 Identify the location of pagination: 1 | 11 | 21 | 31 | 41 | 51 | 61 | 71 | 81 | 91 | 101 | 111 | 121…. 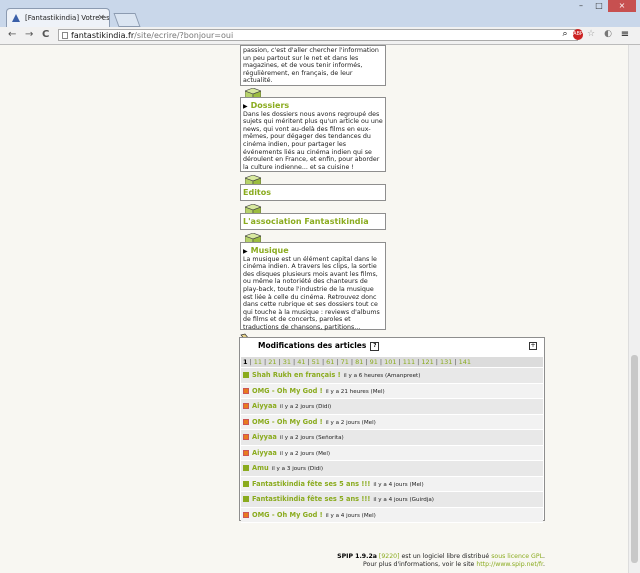
(392, 362).